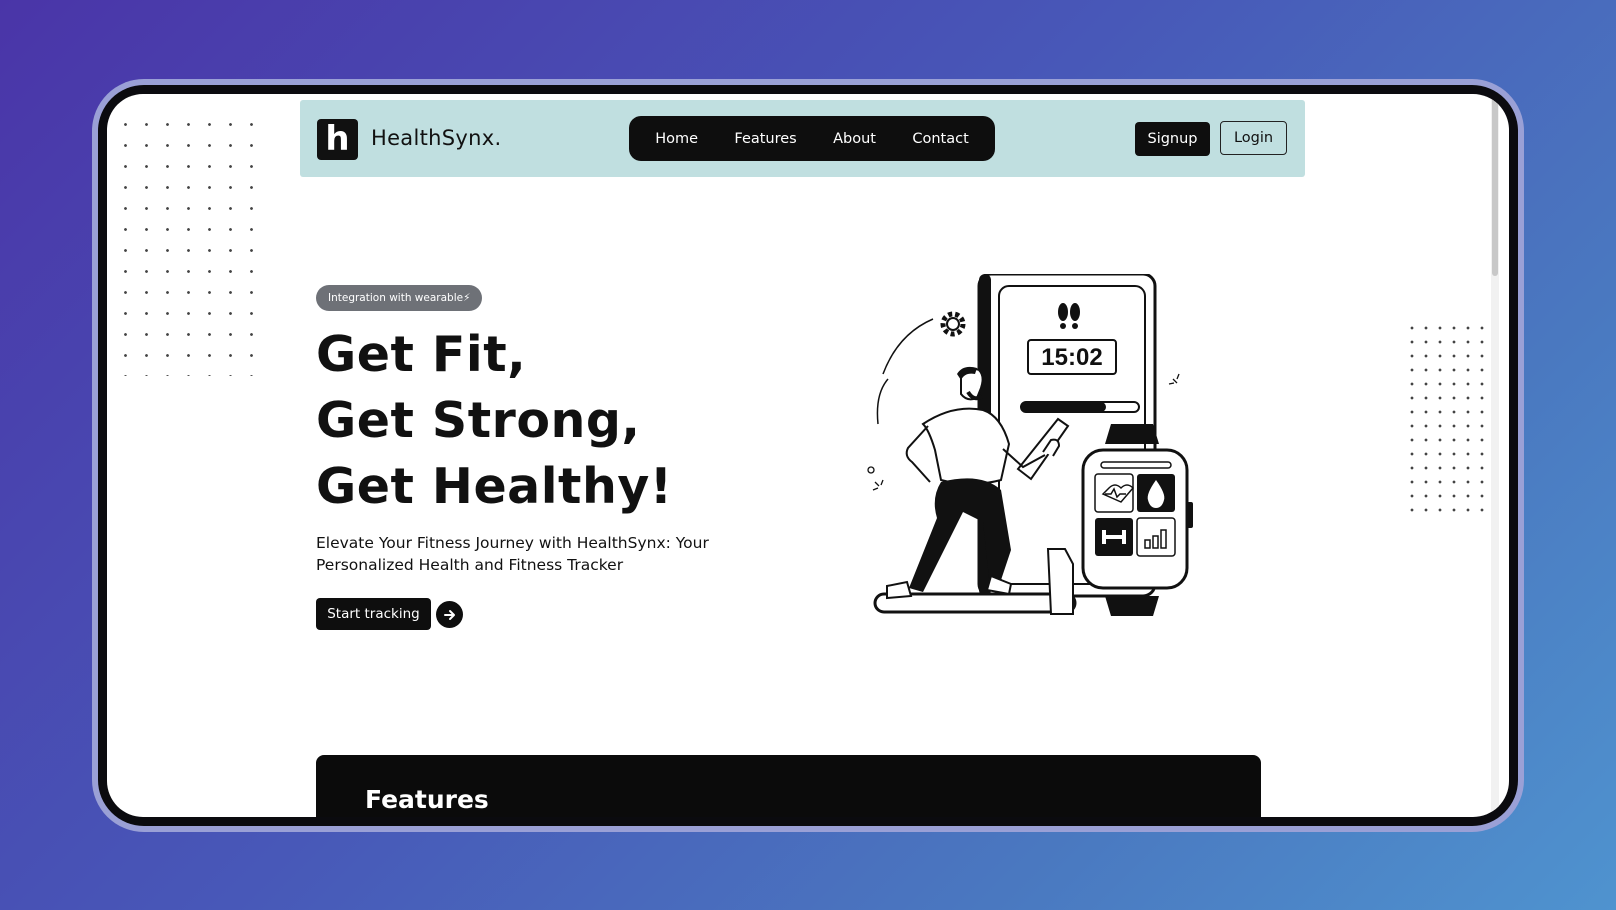  What do you see at coordinates (436, 138) in the screenshot?
I see `brand-name: HealthSynx.` at bounding box center [436, 138].